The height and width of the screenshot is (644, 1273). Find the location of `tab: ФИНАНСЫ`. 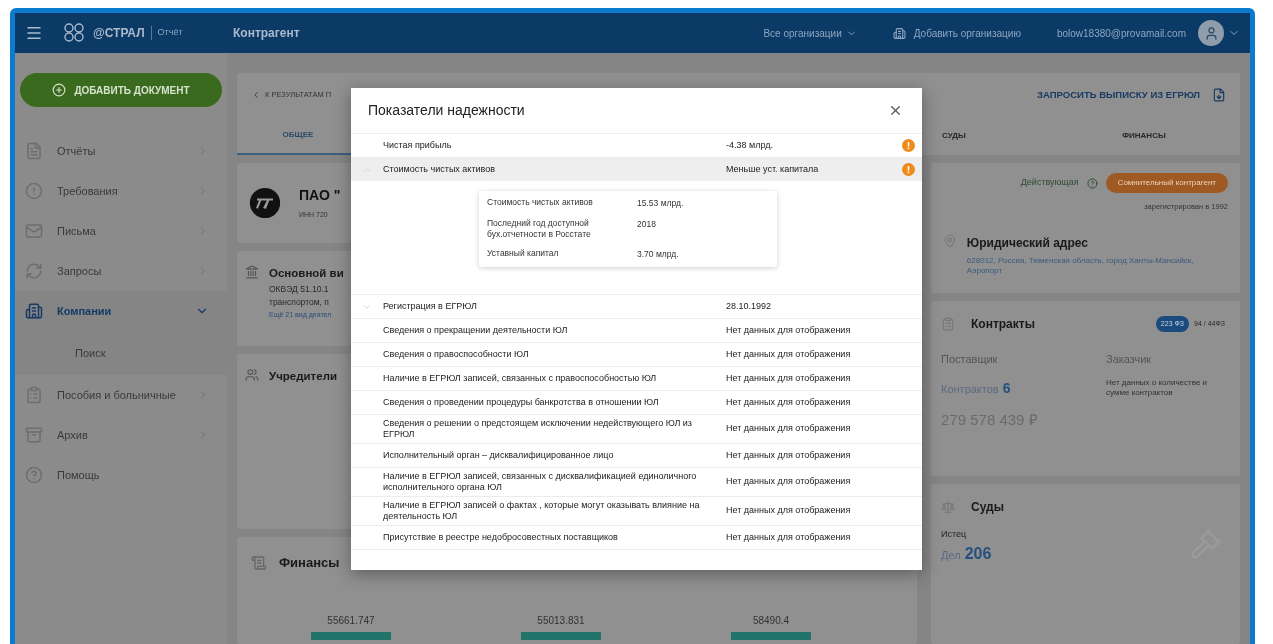

tab: ФИНАНСЫ is located at coordinates (1144, 136).